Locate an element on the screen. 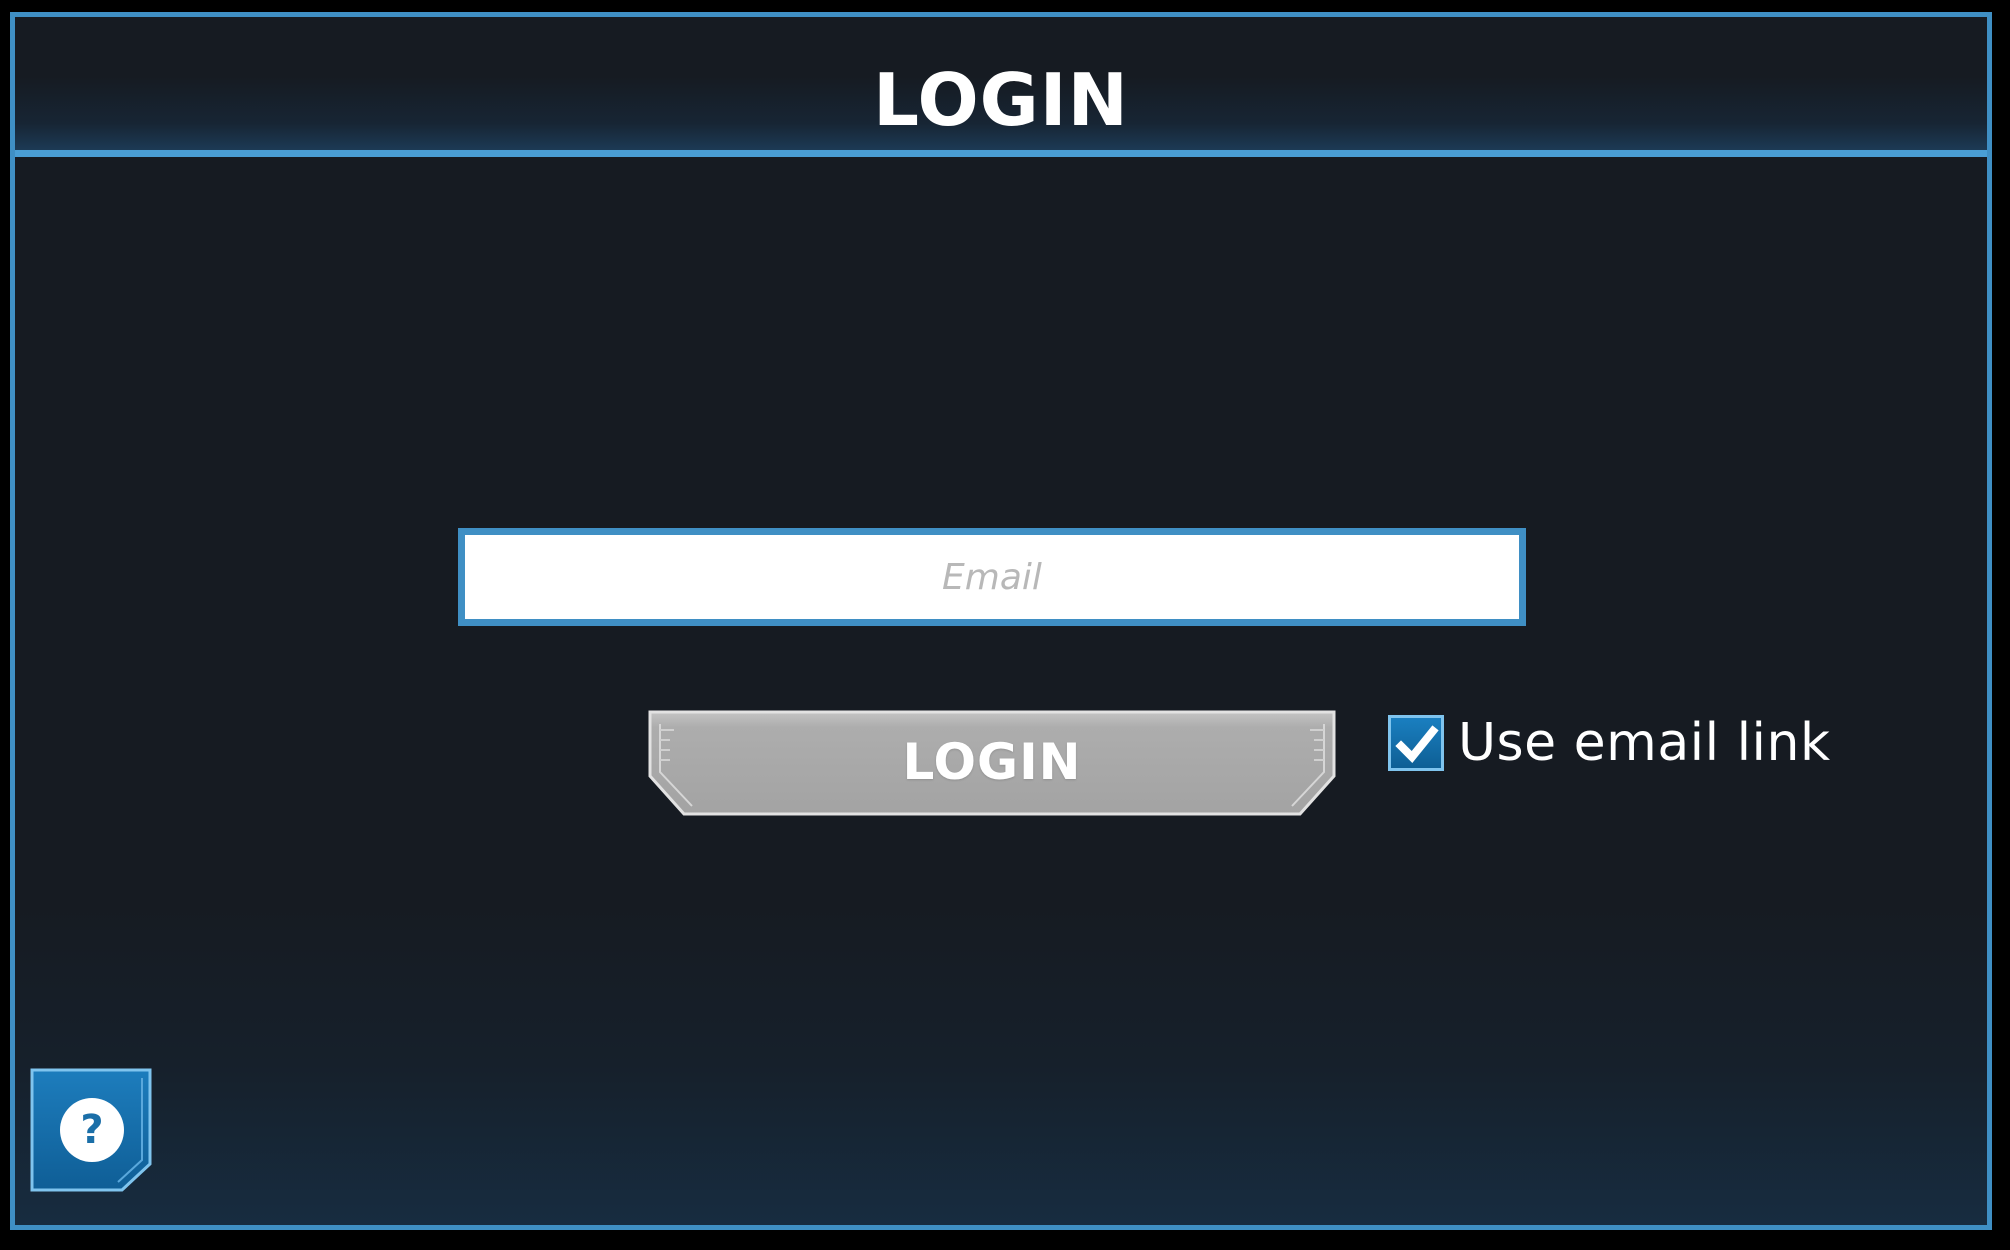  login-button: LOGIN is located at coordinates (992, 763).